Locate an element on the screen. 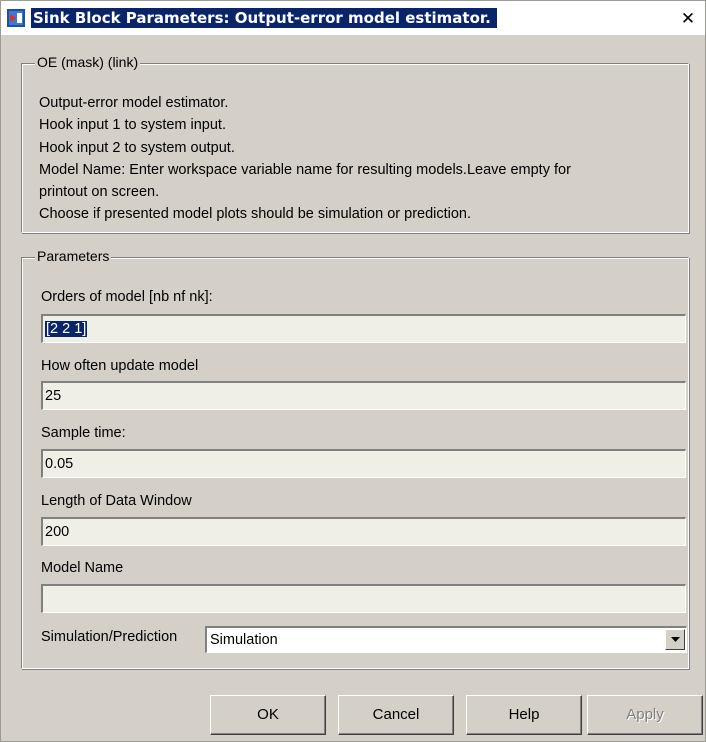  mask-group-title: OE (mask) (link) is located at coordinates (88, 62).